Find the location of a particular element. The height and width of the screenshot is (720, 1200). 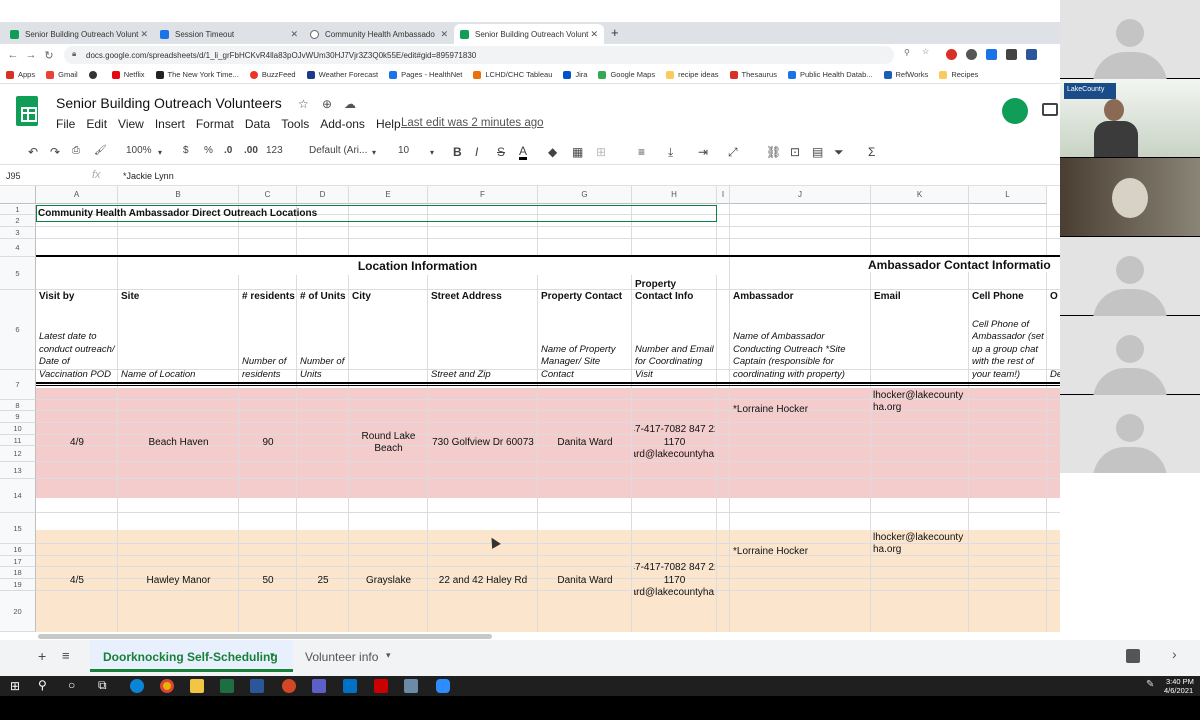

column-header-k: K is located at coordinates (920, 195).